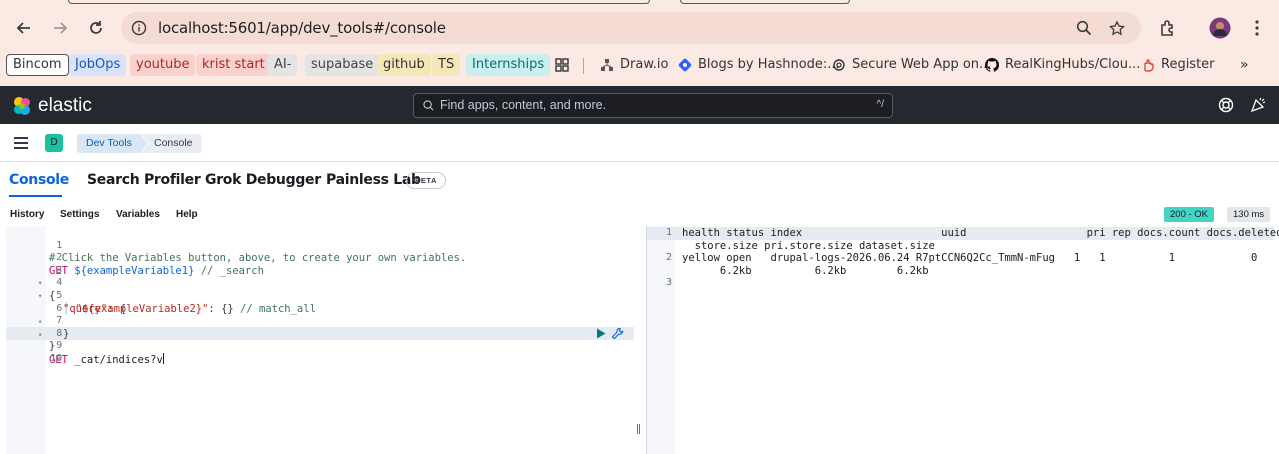  Describe the element at coordinates (24, 28) in the screenshot. I see `back-icon` at that location.